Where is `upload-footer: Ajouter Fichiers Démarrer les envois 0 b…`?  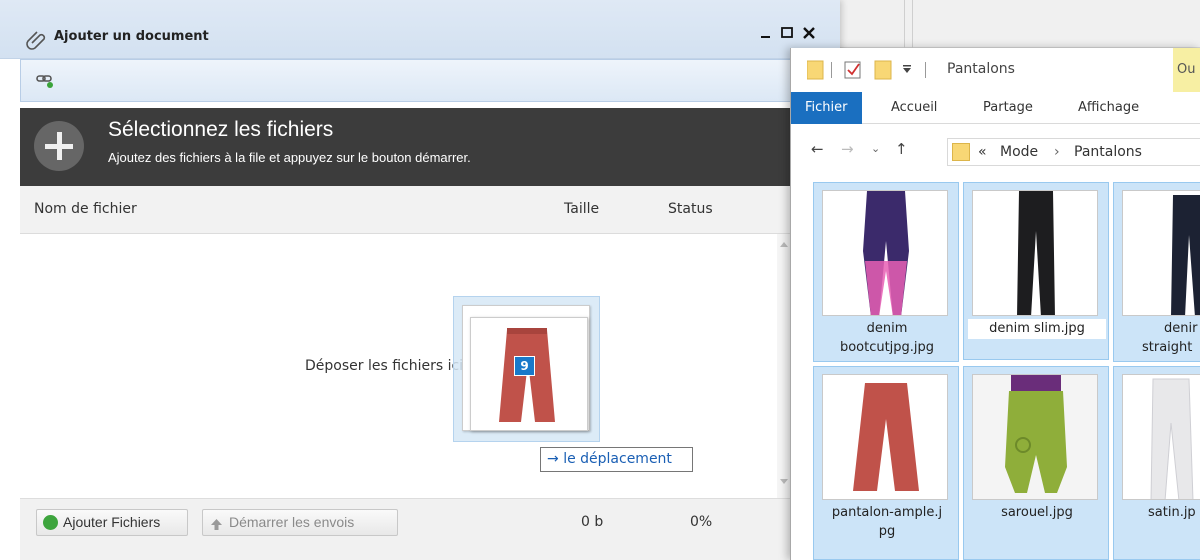 upload-footer: Ajouter Fichiers Démarrer les envois 0 b… is located at coordinates (430, 529).